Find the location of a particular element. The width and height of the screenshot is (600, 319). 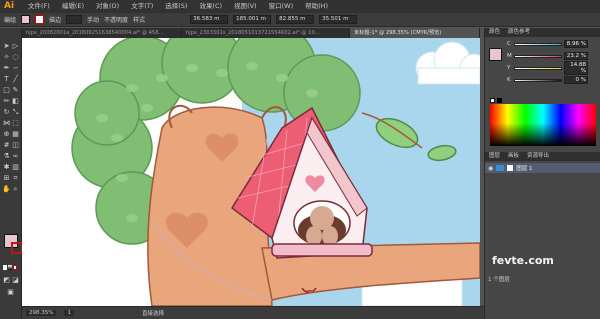

menu-type: 文字(T) is located at coordinates (142, 6).